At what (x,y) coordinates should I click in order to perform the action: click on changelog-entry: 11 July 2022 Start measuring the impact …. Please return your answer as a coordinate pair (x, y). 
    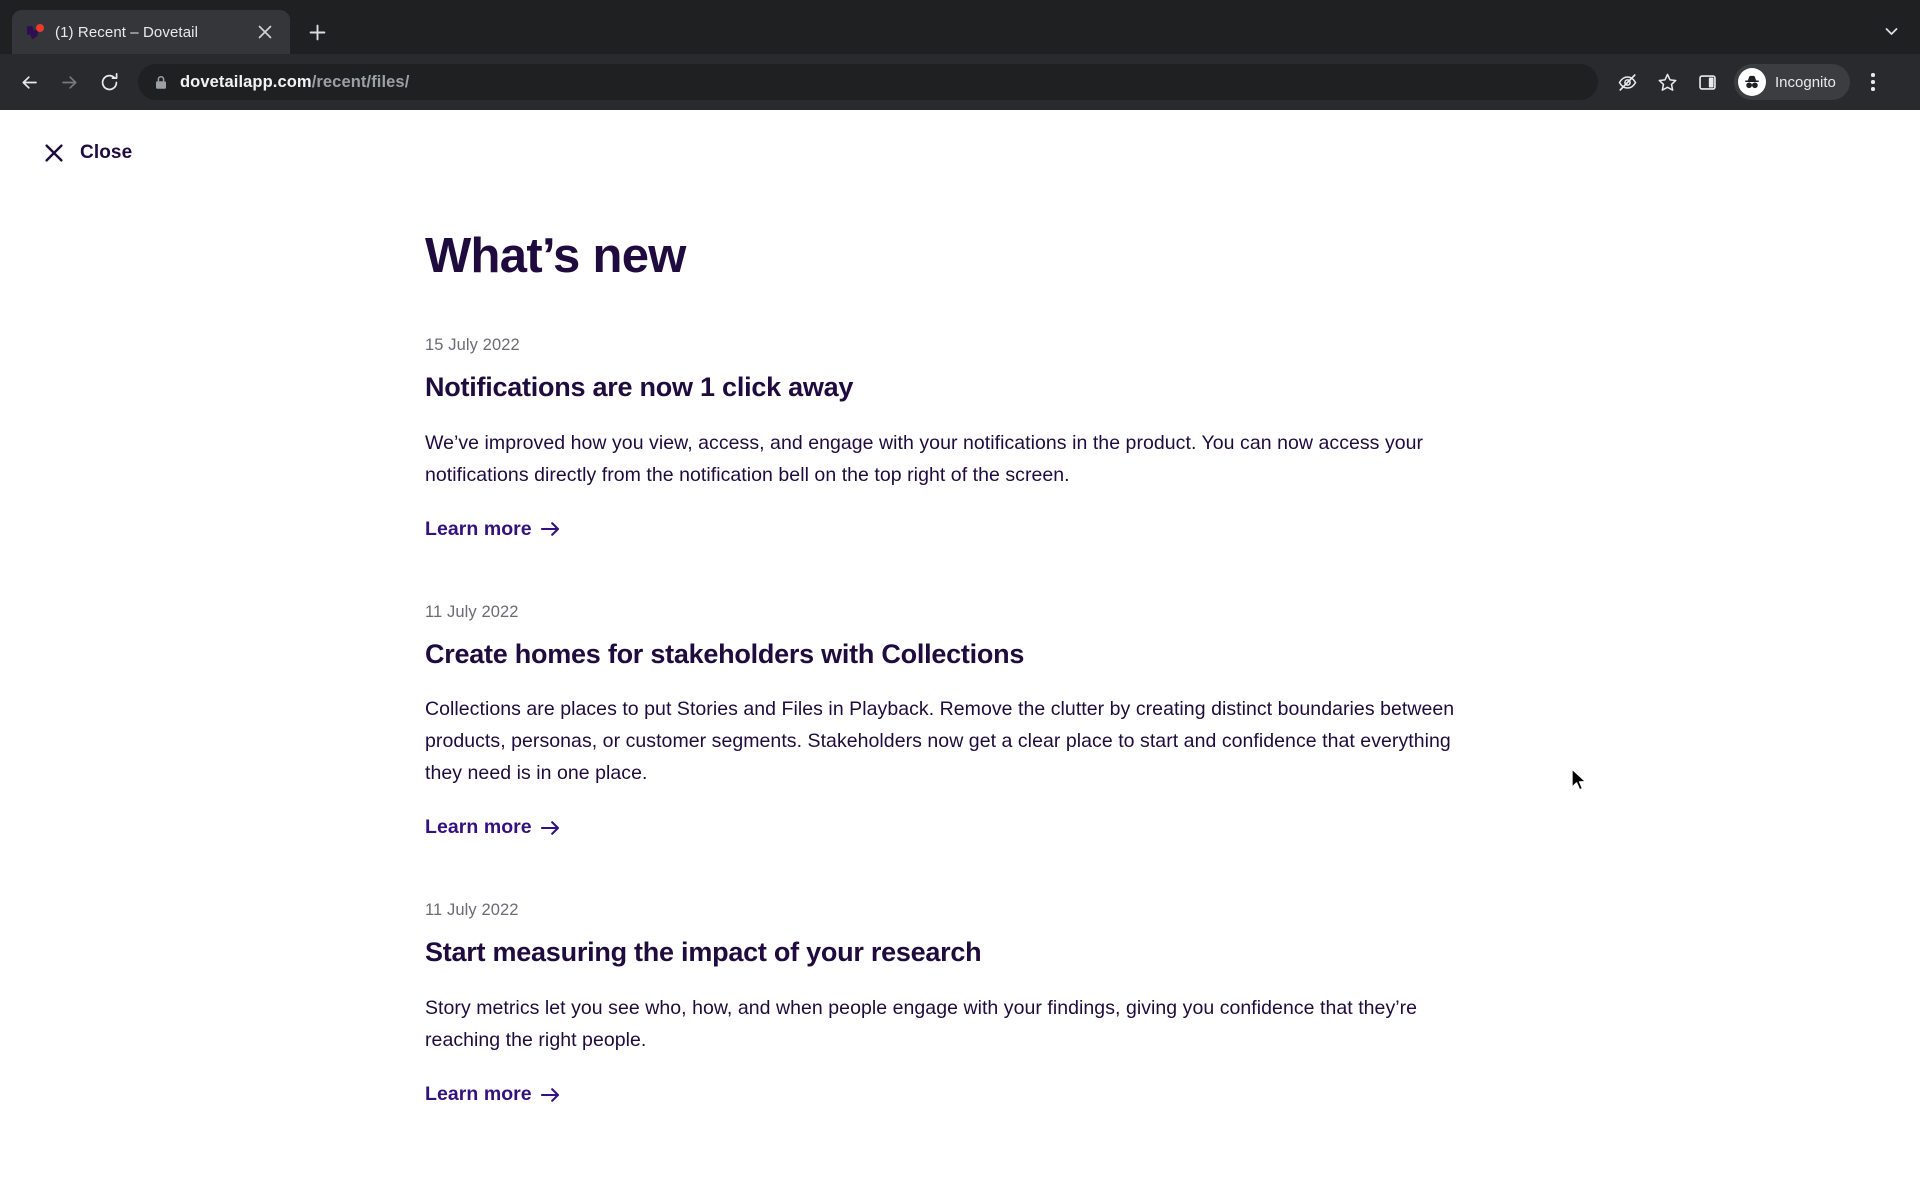
    Looking at the image, I should click on (955, 972).